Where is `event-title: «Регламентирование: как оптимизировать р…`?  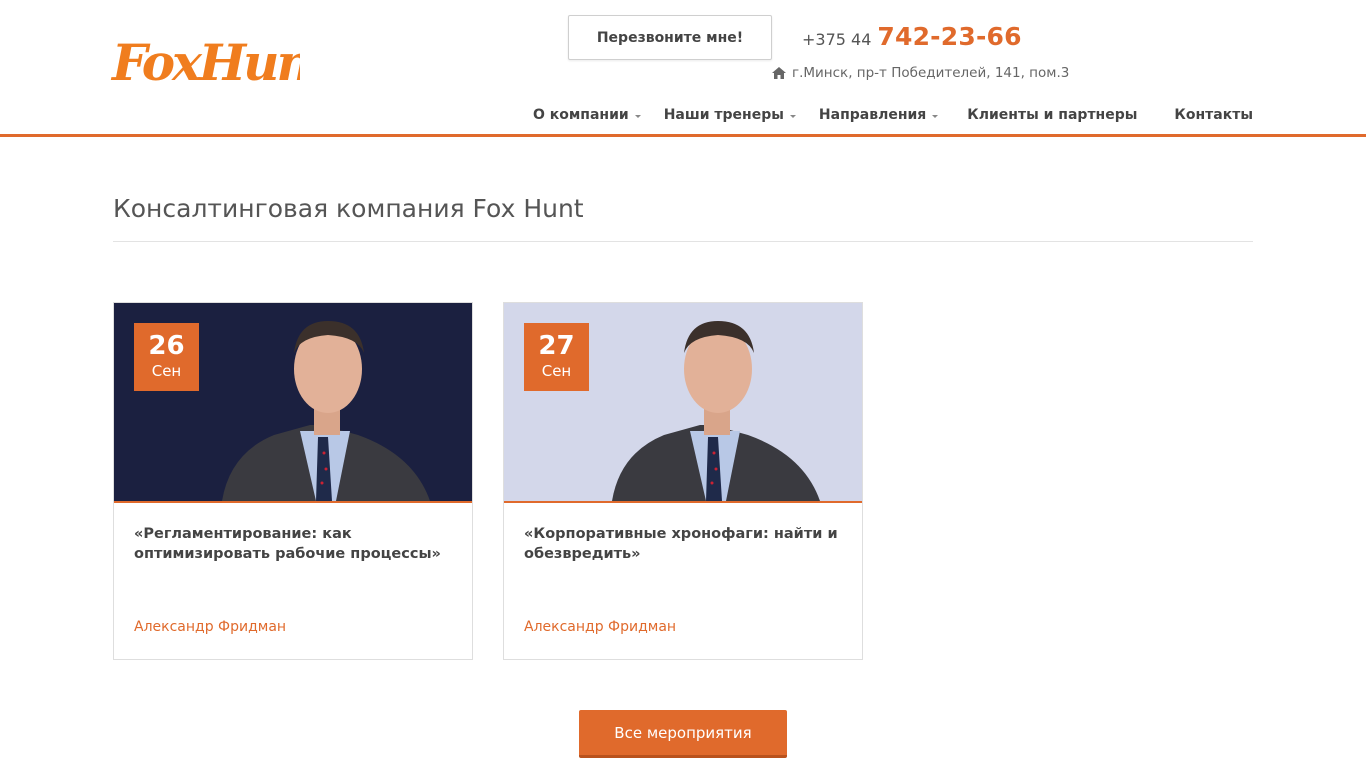 event-title: «Регламентирование: как оптимизировать р… is located at coordinates (294, 544).